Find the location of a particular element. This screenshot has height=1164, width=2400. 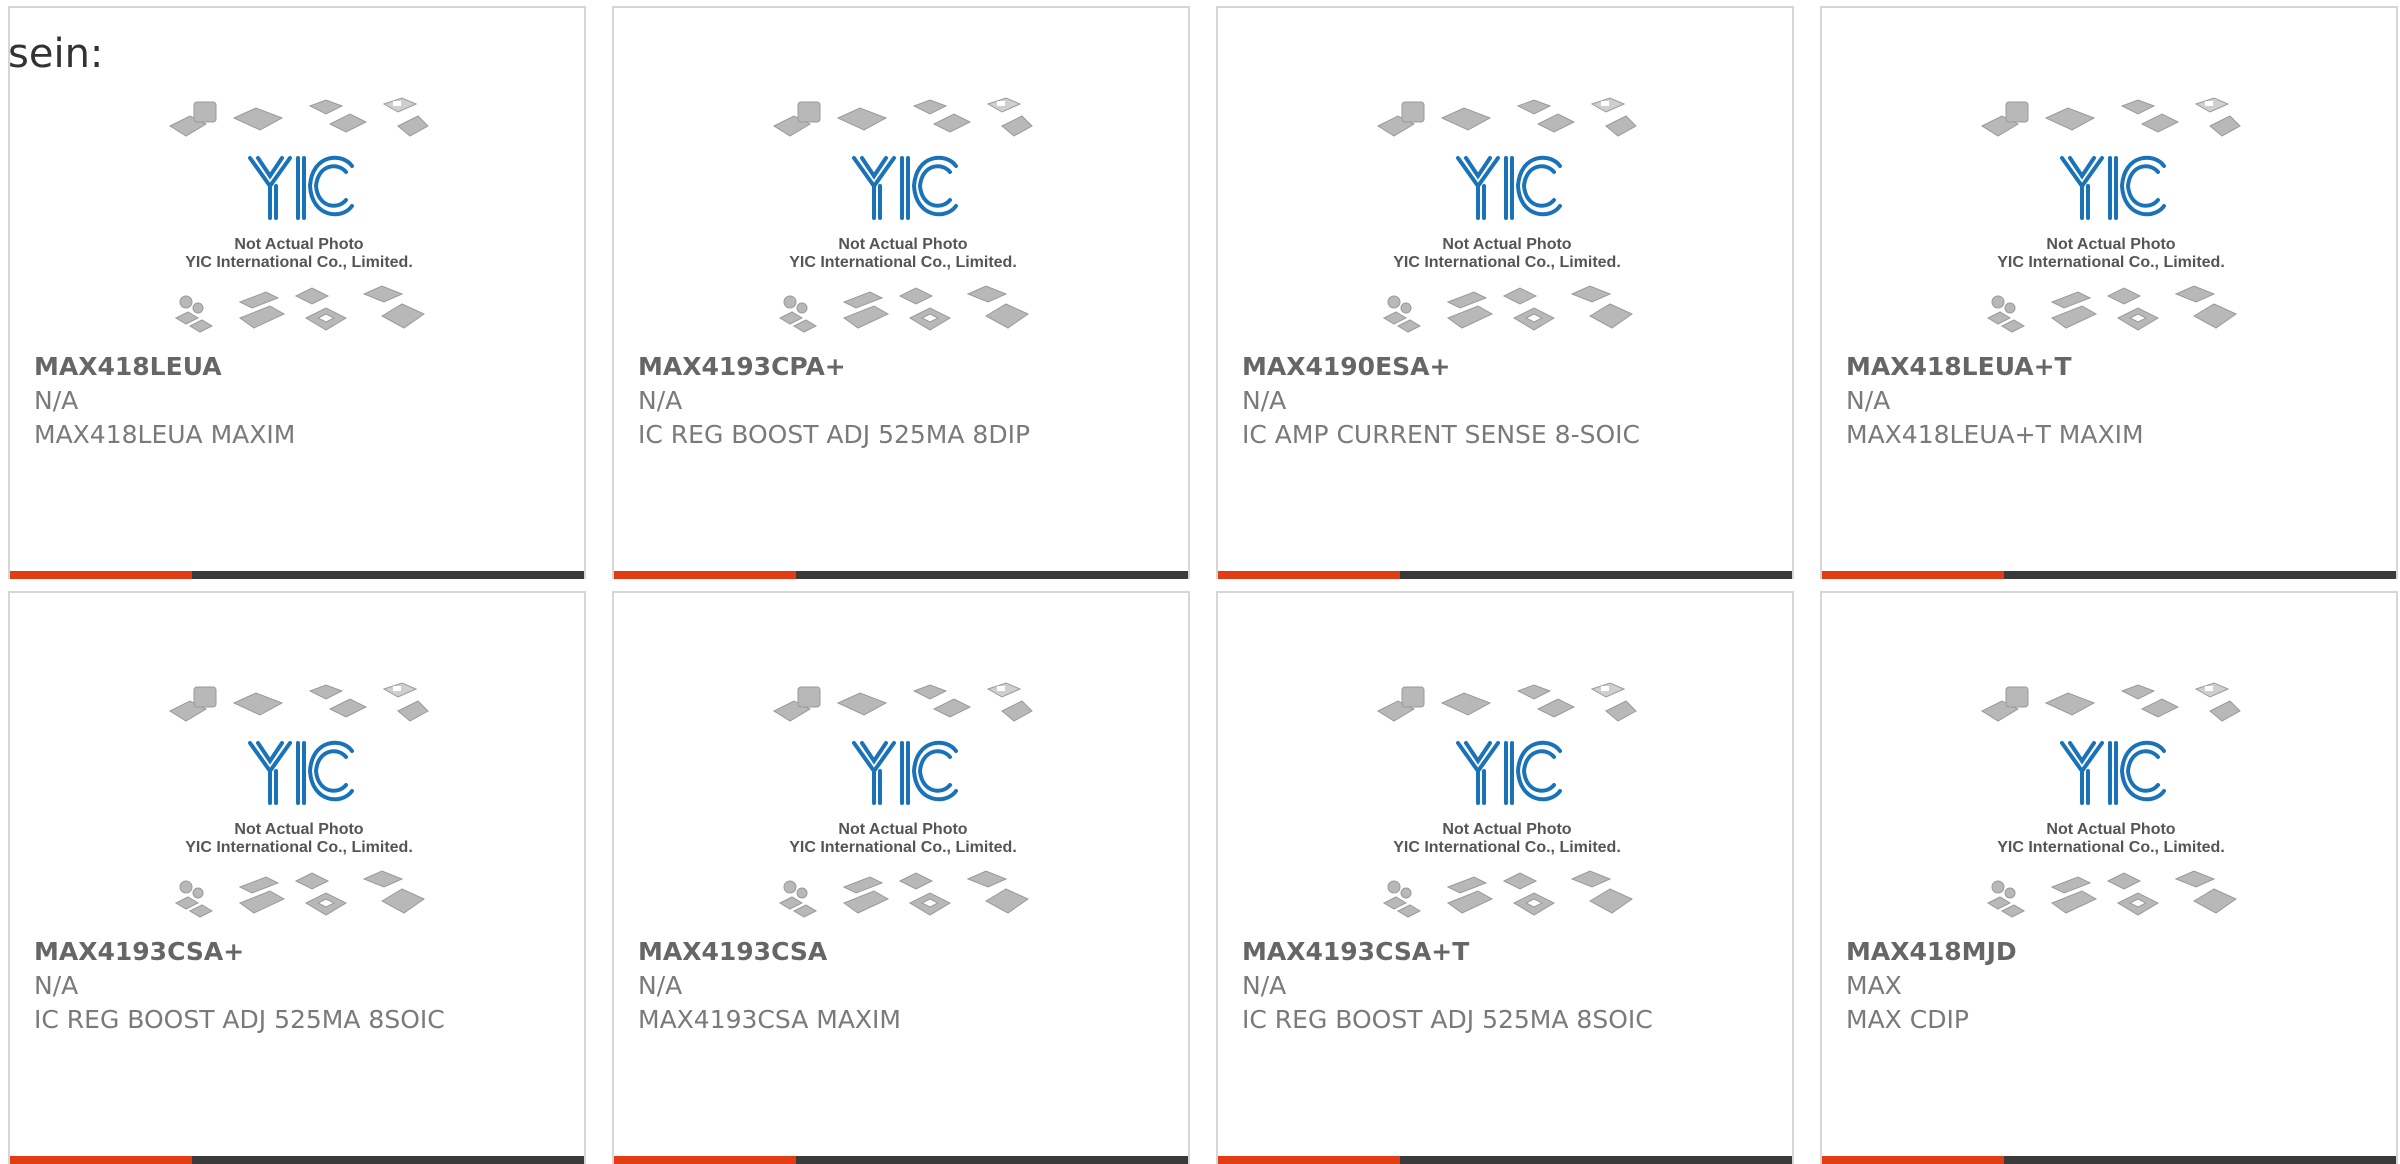

product-part-number: MAX4190ESA+ is located at coordinates (1512, 367).